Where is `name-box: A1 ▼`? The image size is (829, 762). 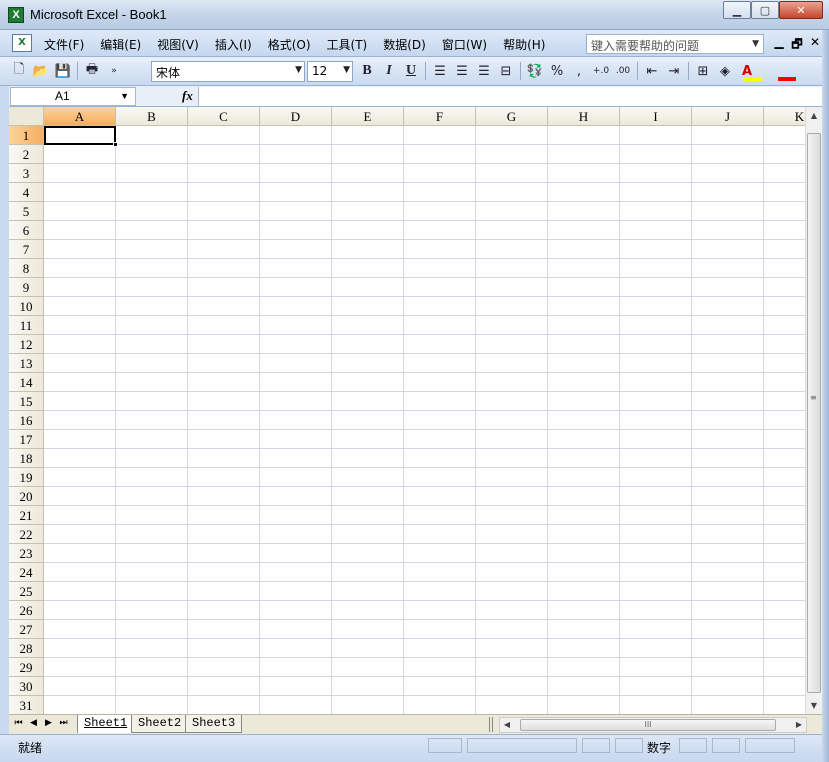
name-box: A1 ▼ is located at coordinates (73, 96).